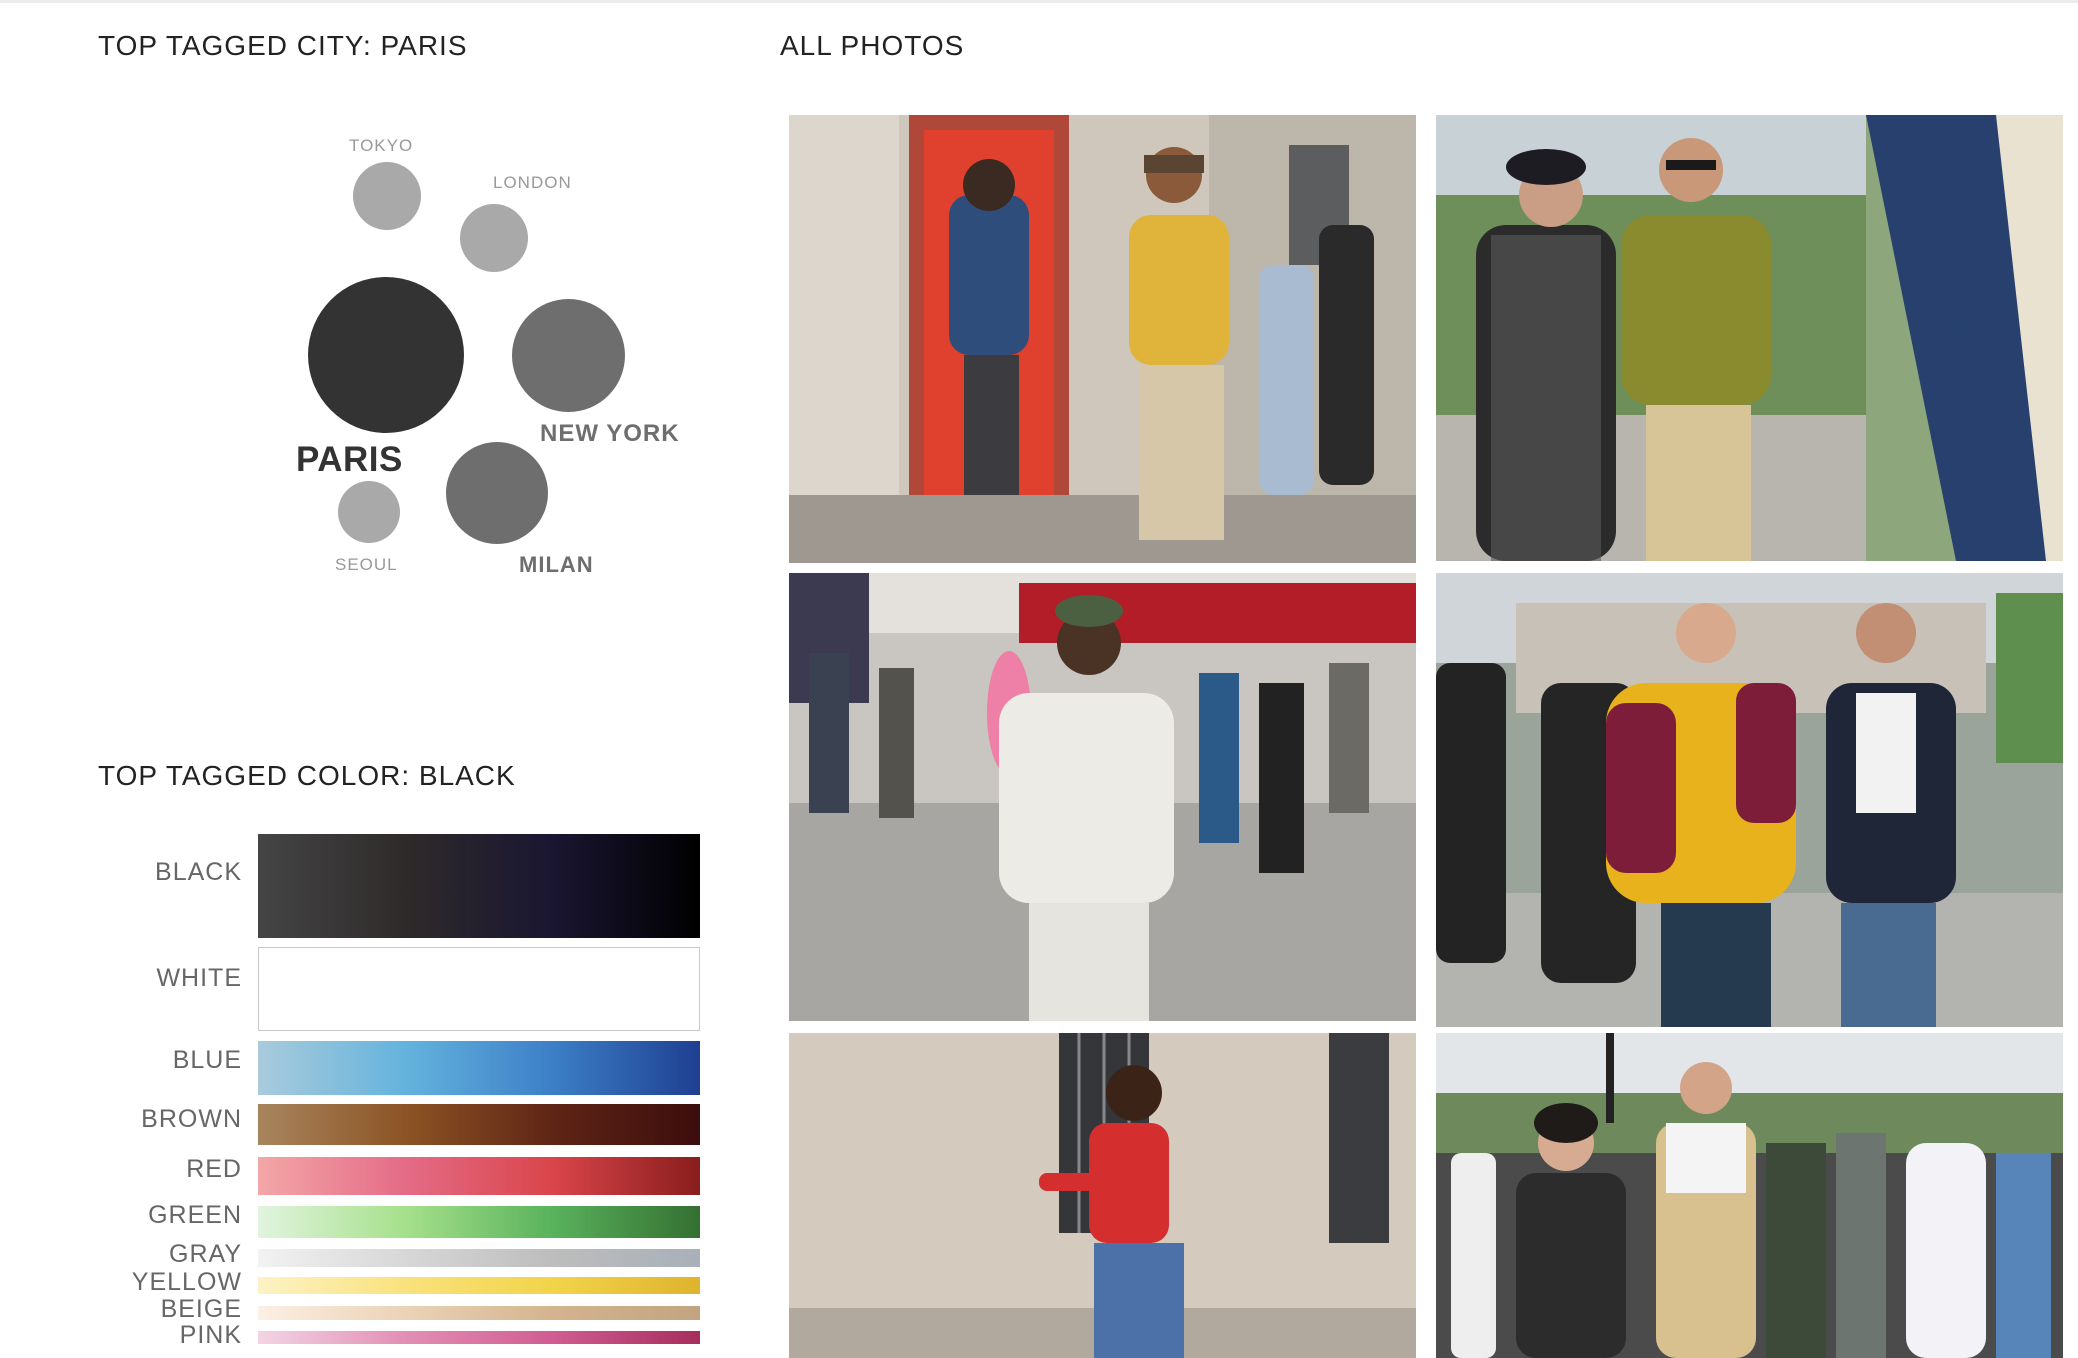  Describe the element at coordinates (207, 1060) in the screenshot. I see `color-label-blue: BLUE` at that location.